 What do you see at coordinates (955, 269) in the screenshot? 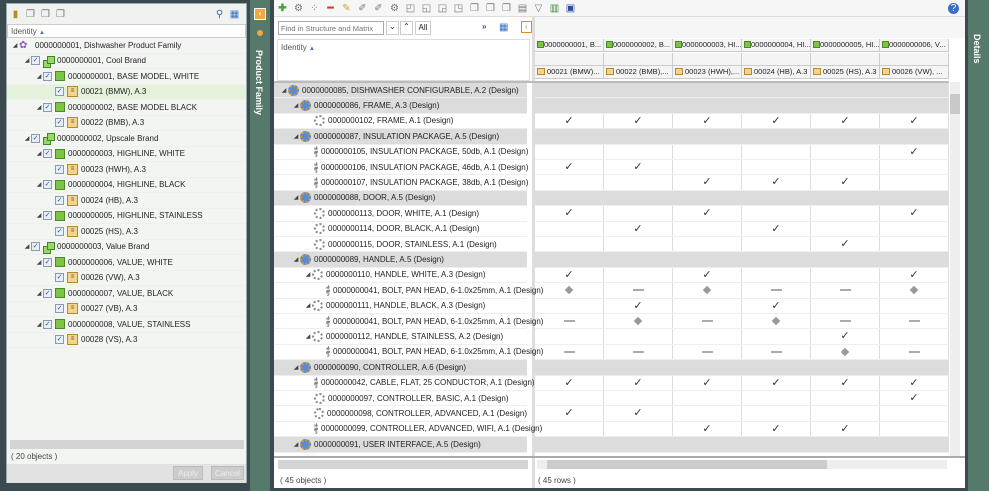
I see `matrix-vertical-scrollbar` at bounding box center [955, 269].